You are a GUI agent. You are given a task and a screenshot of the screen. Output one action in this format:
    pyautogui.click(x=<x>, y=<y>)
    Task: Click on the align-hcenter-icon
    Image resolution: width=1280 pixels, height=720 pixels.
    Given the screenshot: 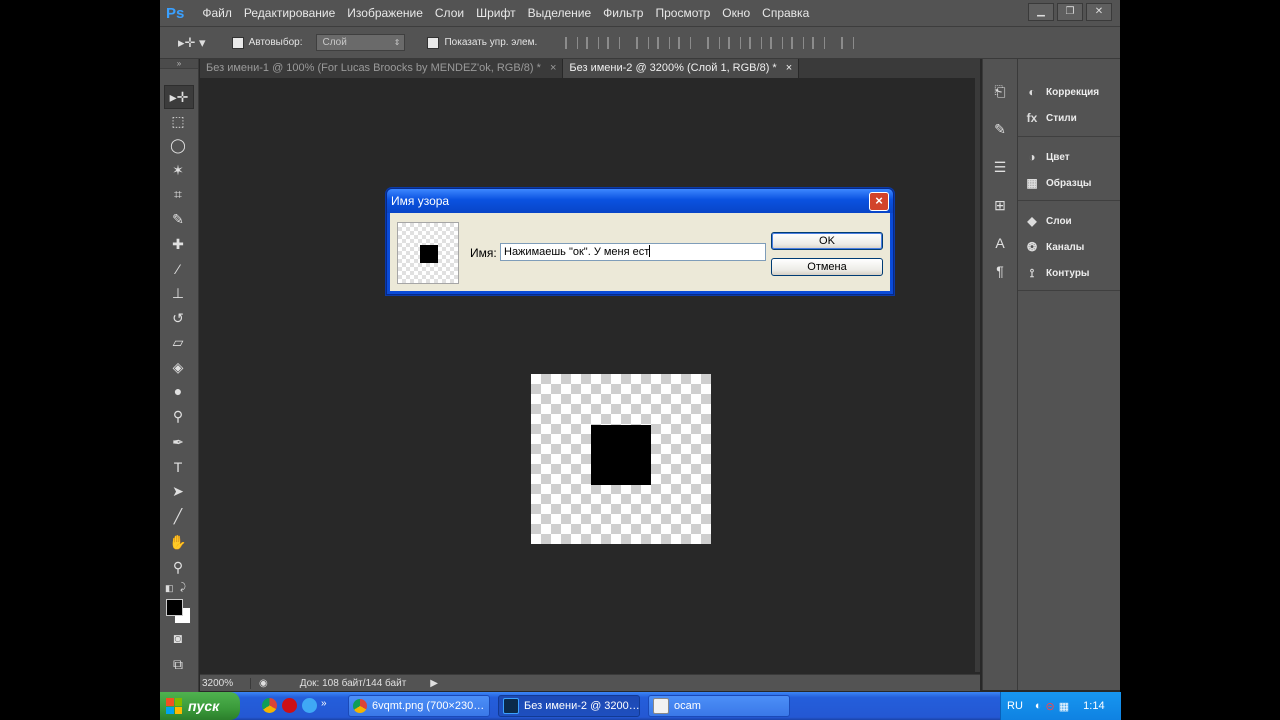 What is the action you would take?
    pyautogui.click(x=664, y=42)
    